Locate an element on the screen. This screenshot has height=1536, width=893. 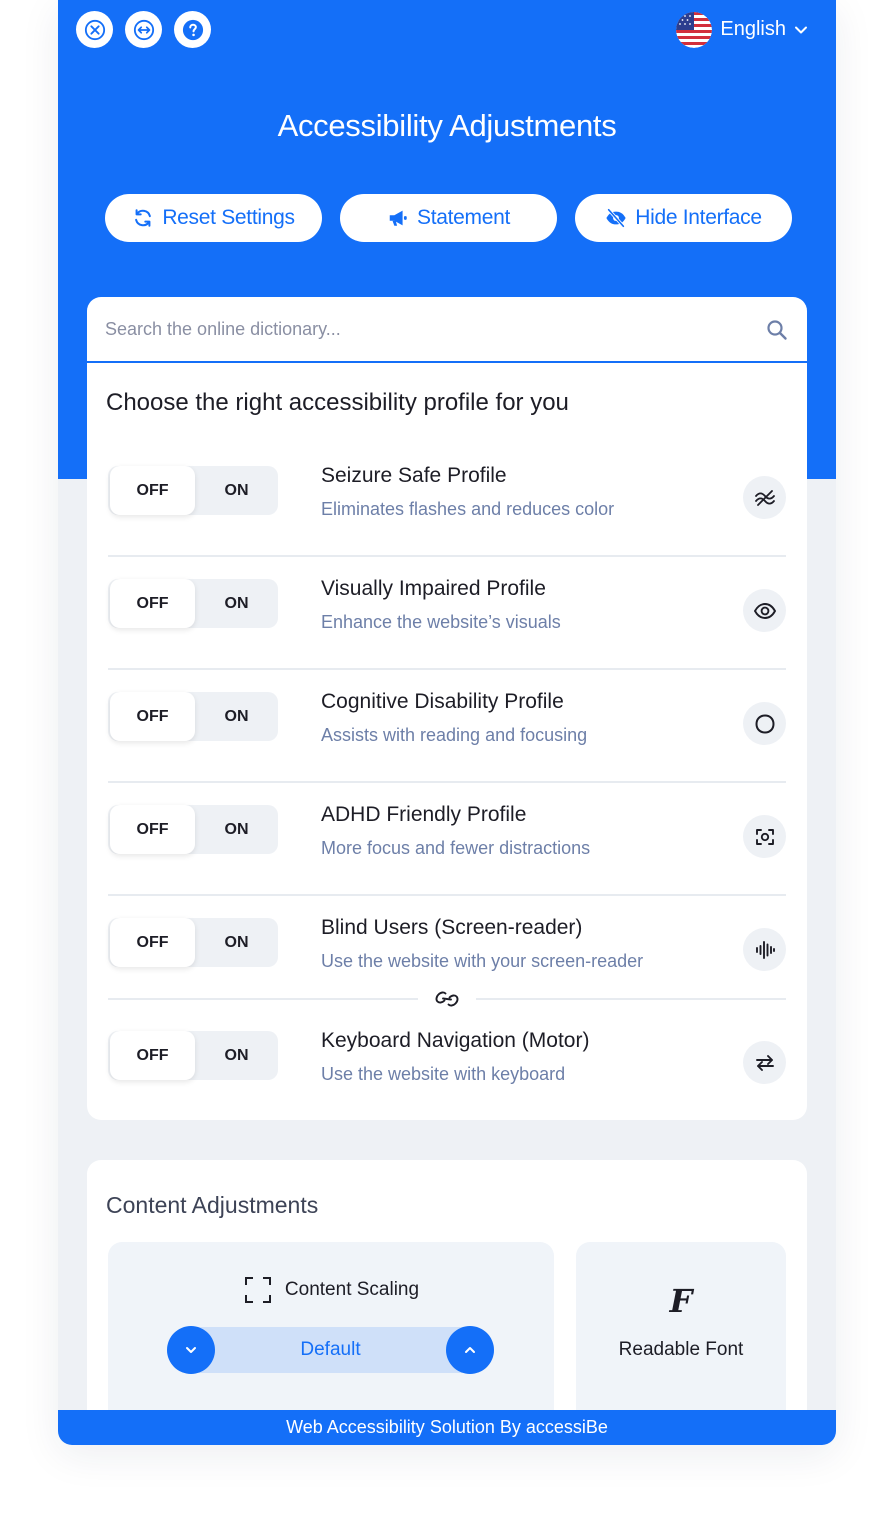
close-button is located at coordinates (94, 29).